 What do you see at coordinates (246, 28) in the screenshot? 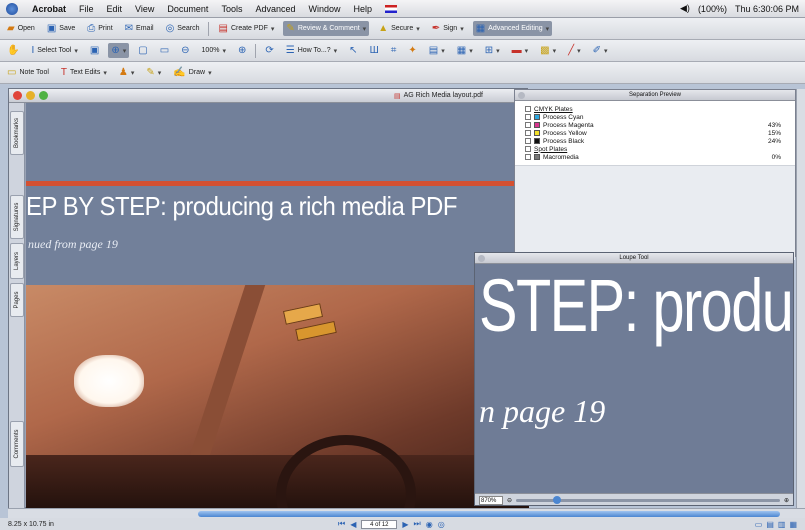
I see `create-pdf-button: ▤ Create PDF ▾` at bounding box center [246, 28].